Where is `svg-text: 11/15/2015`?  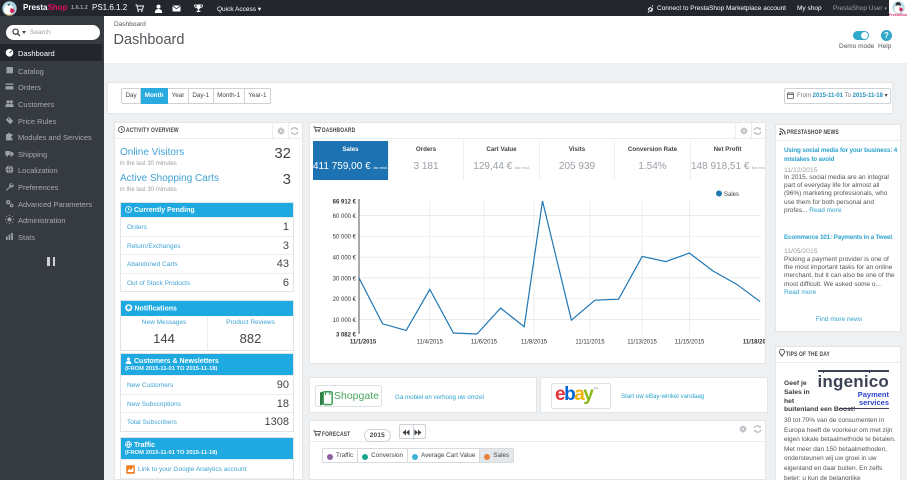 svg-text: 11/15/2015 is located at coordinates (690, 343).